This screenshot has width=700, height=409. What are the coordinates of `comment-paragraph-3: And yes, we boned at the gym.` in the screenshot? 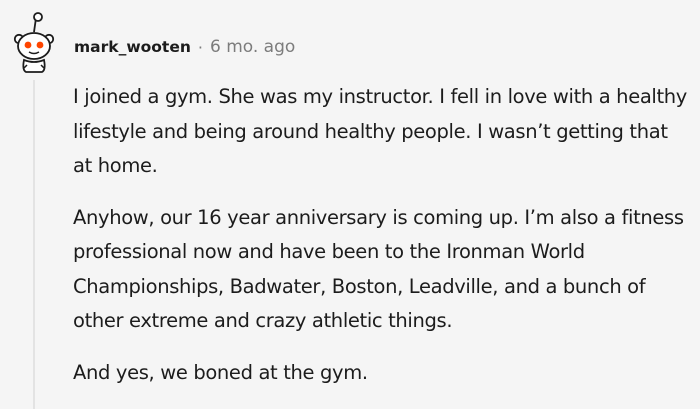 It's located at (220, 372).